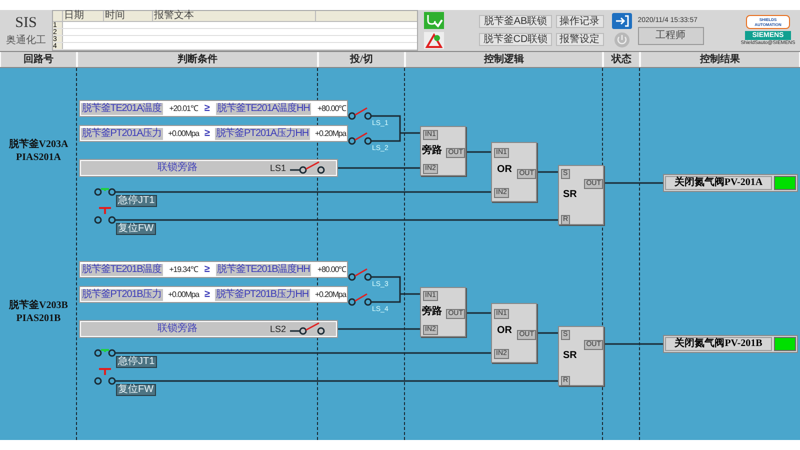 This screenshot has height=450, width=800. Describe the element at coordinates (128, 16) in the screenshot. I see `column-header: 时间` at that location.